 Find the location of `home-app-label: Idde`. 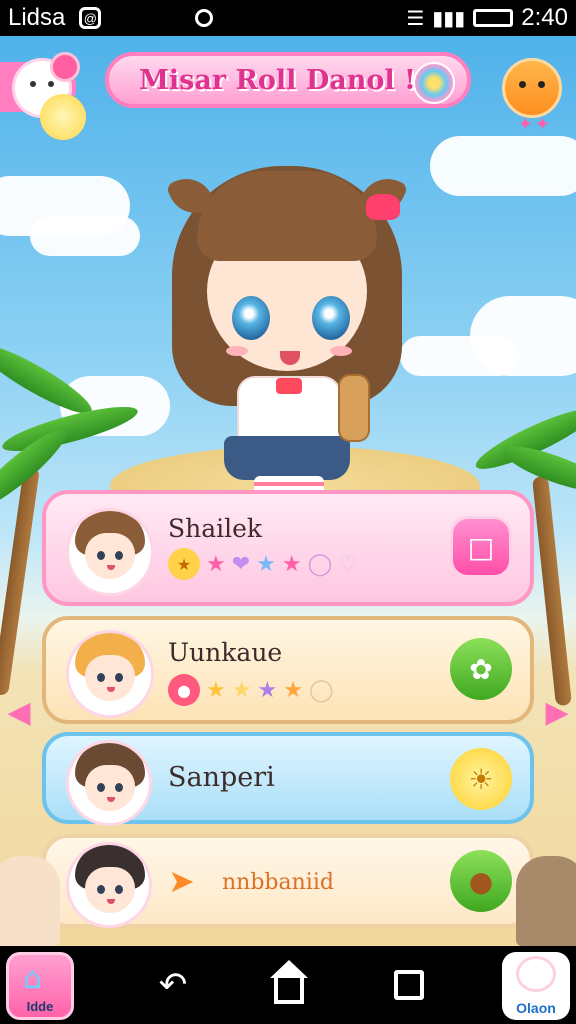

home-app-label: Idde is located at coordinates (40, 1006).